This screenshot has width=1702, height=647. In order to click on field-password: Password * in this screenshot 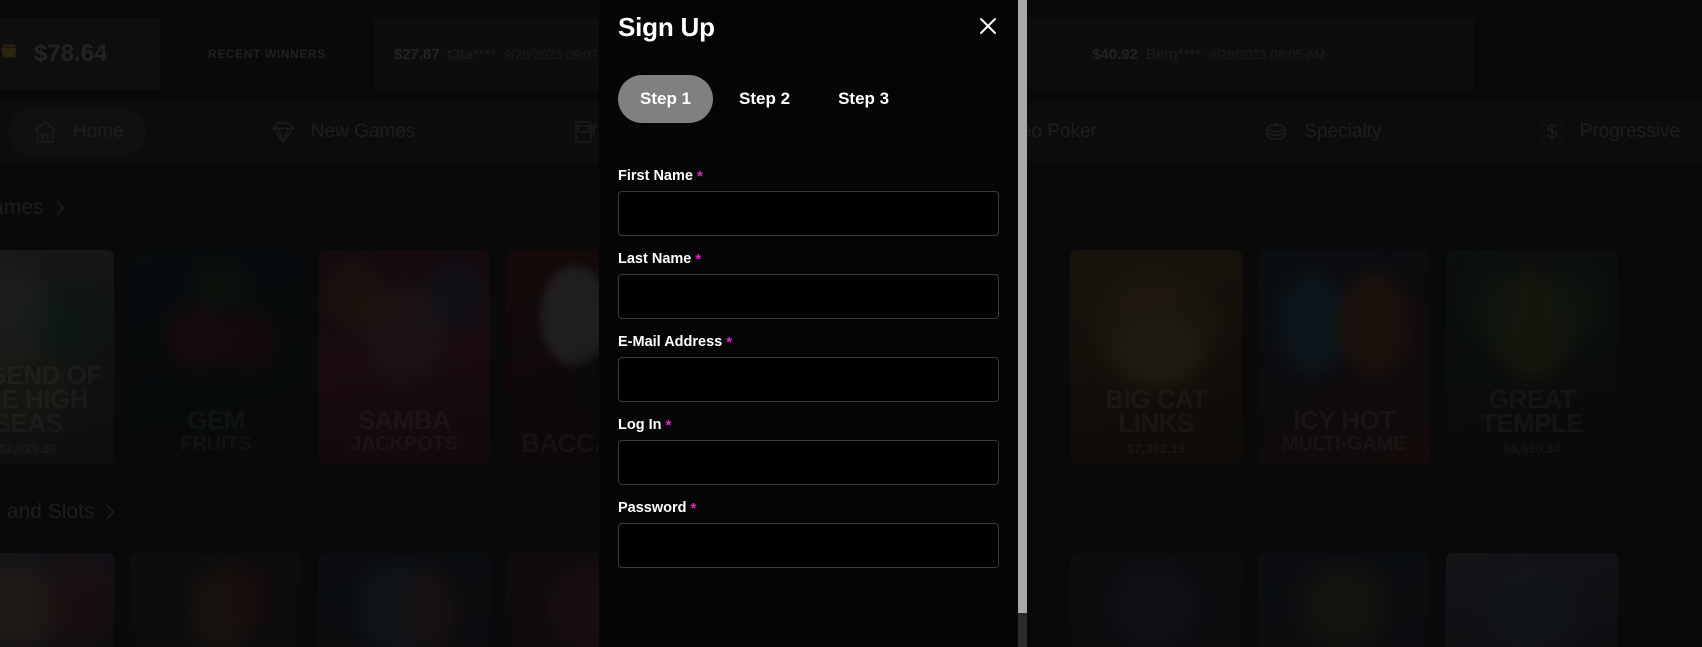, I will do `click(808, 534)`.